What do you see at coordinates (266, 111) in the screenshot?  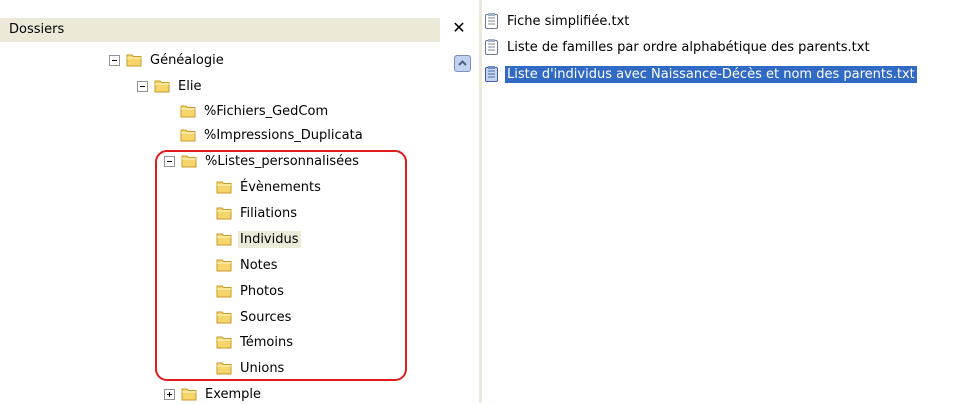 I see `tree-item-label: %Fichiers_GedCom` at bounding box center [266, 111].